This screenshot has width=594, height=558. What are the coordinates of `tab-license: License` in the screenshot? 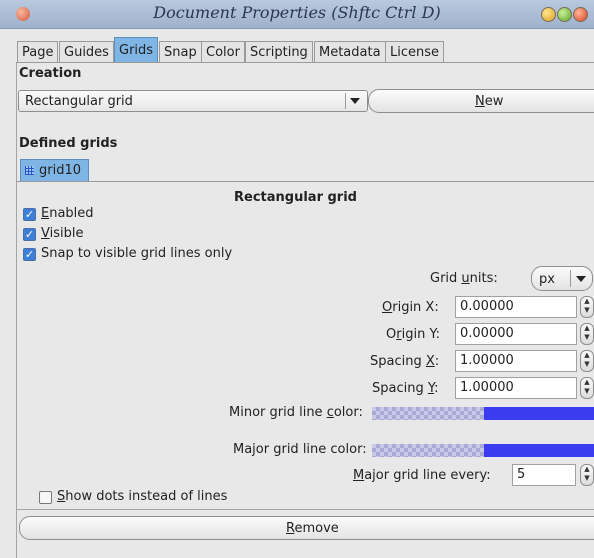 It's located at (415, 51).